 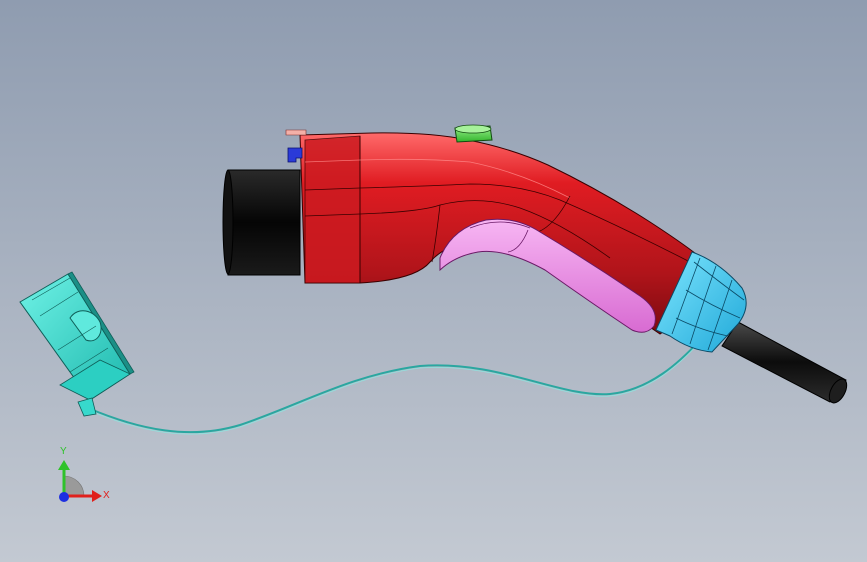 I want to click on coordinate-triad: Y X, so click(x=84, y=474).